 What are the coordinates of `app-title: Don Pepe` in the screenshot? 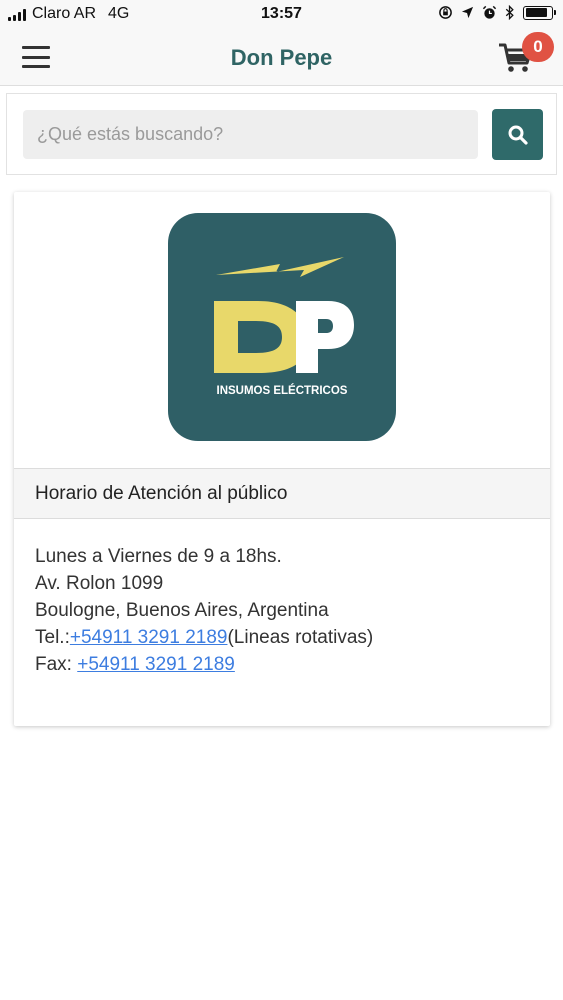 It's located at (281, 57).